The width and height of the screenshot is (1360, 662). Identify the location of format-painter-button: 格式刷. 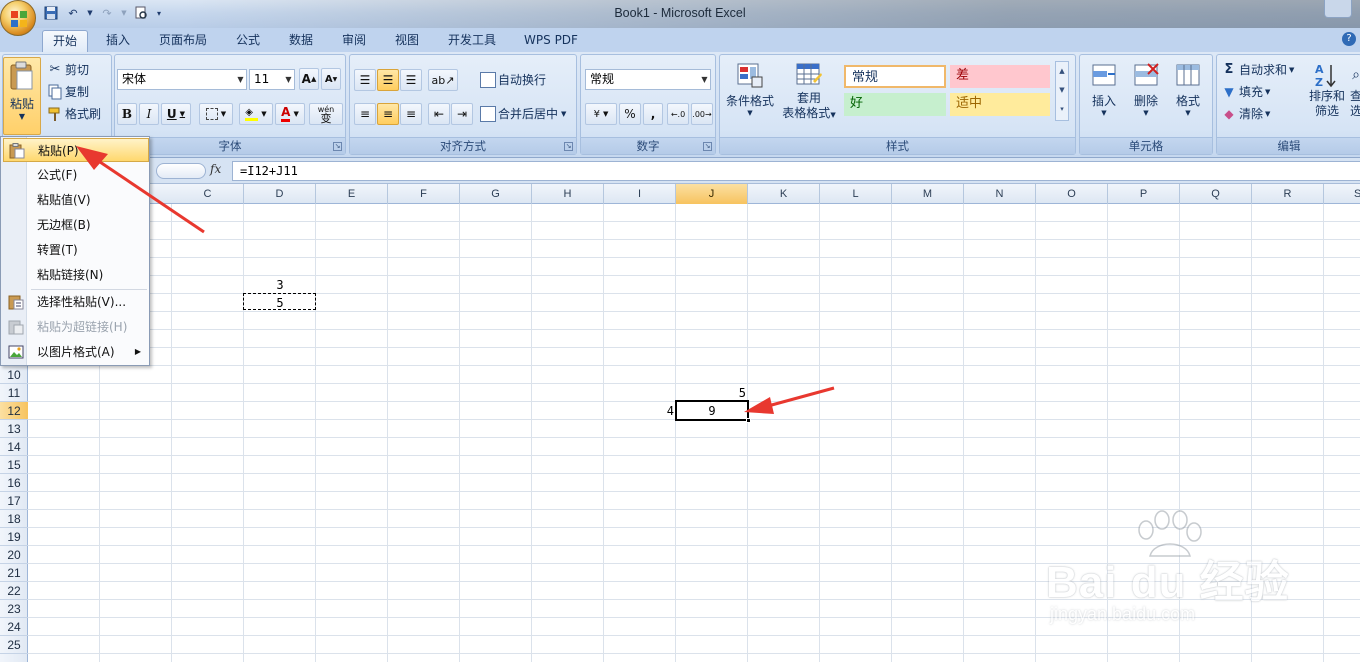
(74, 113).